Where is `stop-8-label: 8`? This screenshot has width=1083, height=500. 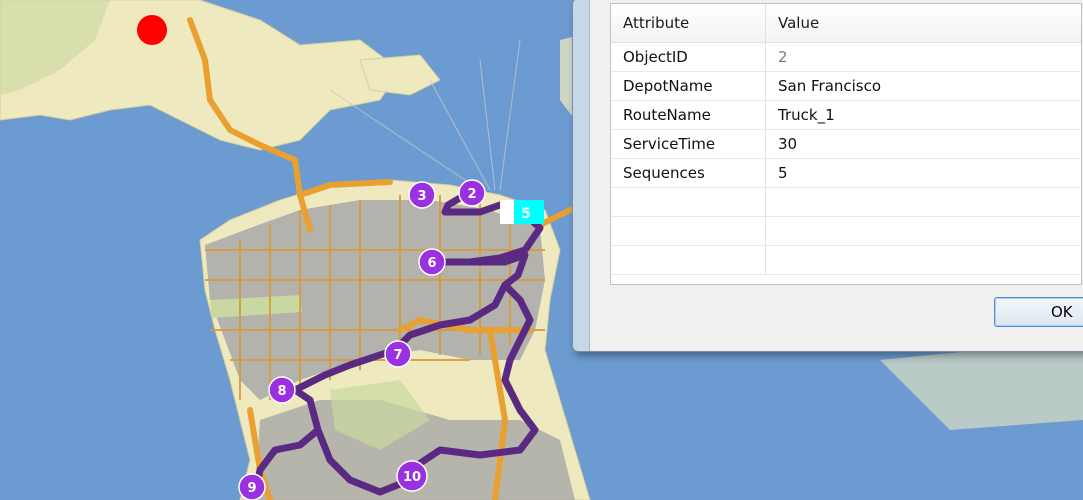 stop-8-label: 8 is located at coordinates (281, 391).